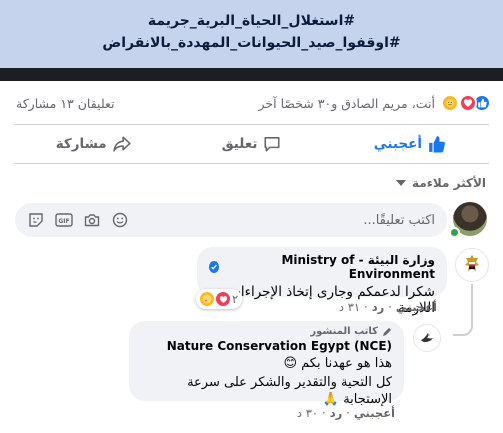 The width and height of the screenshot is (503, 433). I want to click on reactions-summary: أنت، مريم الصادق و٣٠ شخصًا آخر, so click(374, 103).